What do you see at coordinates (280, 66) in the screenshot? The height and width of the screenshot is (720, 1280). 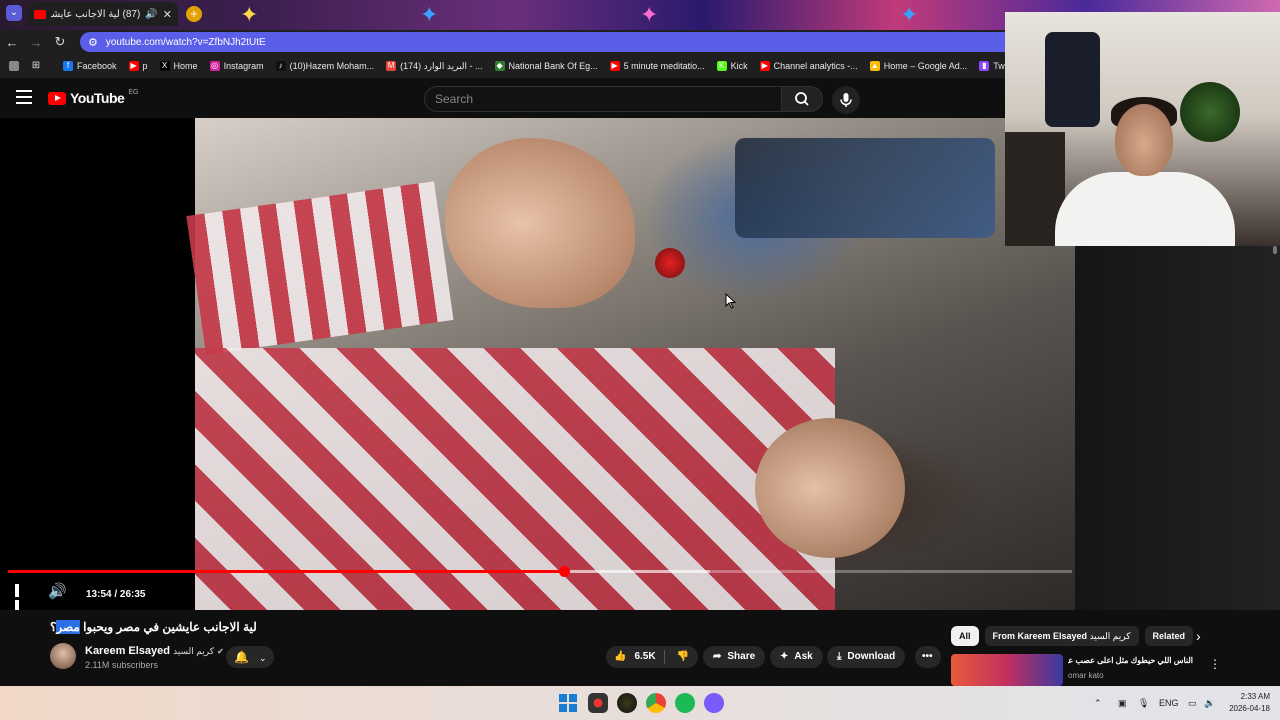 I see `bookmark-favicon-icon: ♪` at bounding box center [280, 66].